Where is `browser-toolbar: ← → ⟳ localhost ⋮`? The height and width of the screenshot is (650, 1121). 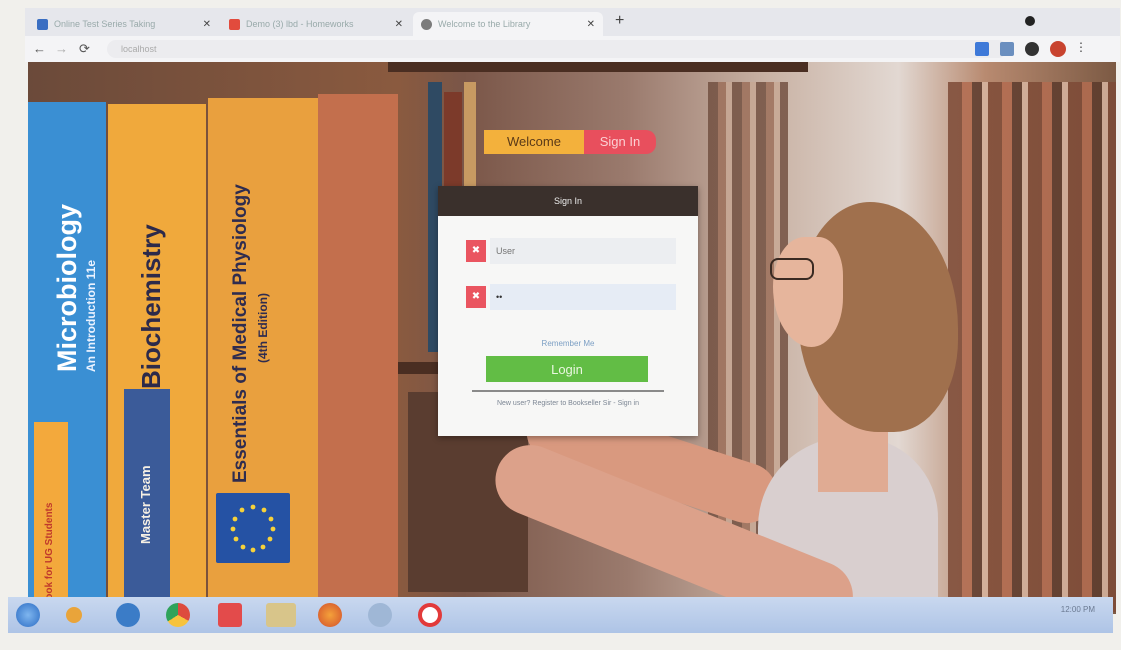 browser-toolbar: ← → ⟳ localhost ⋮ is located at coordinates (572, 49).